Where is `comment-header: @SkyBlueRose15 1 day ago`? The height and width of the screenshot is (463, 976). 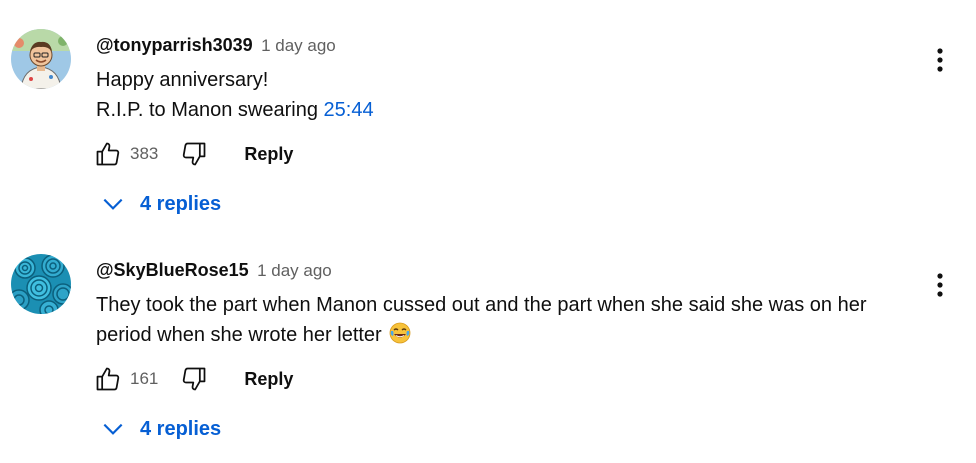
comment-header: @SkyBlueRose15 1 day ago is located at coordinates (214, 270).